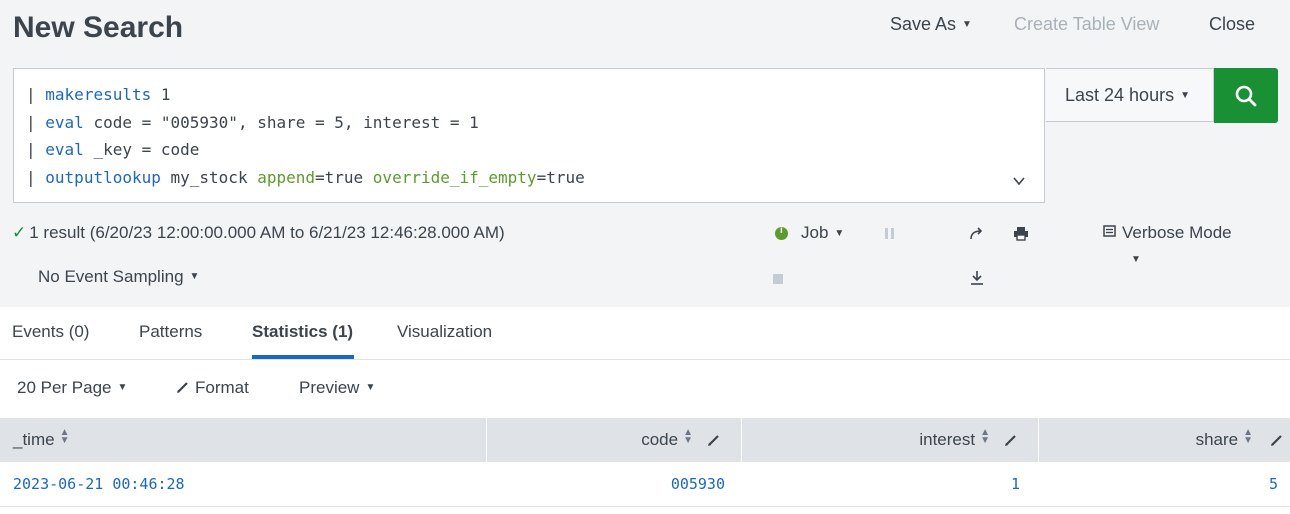 The height and width of the screenshot is (514, 1290). What do you see at coordinates (454, 177) in the screenshot?
I see `query-option-name: override_if_empty` at bounding box center [454, 177].